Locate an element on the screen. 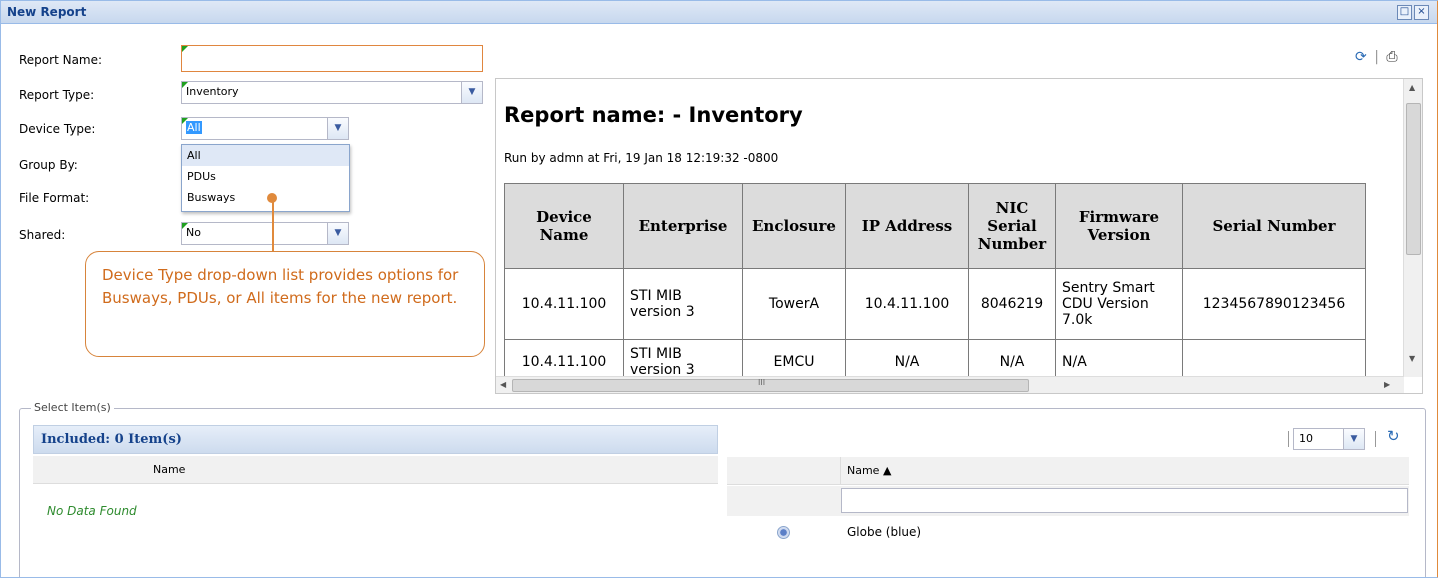  dropdown-option-pdus: PDUs is located at coordinates (265, 176).